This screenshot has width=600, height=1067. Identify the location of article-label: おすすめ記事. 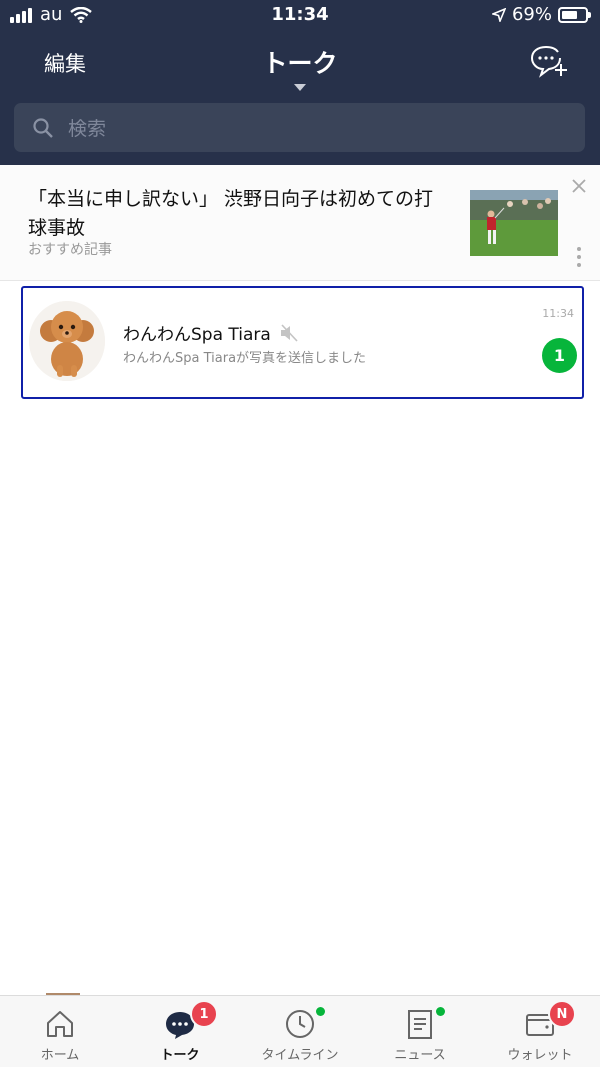
(70, 250).